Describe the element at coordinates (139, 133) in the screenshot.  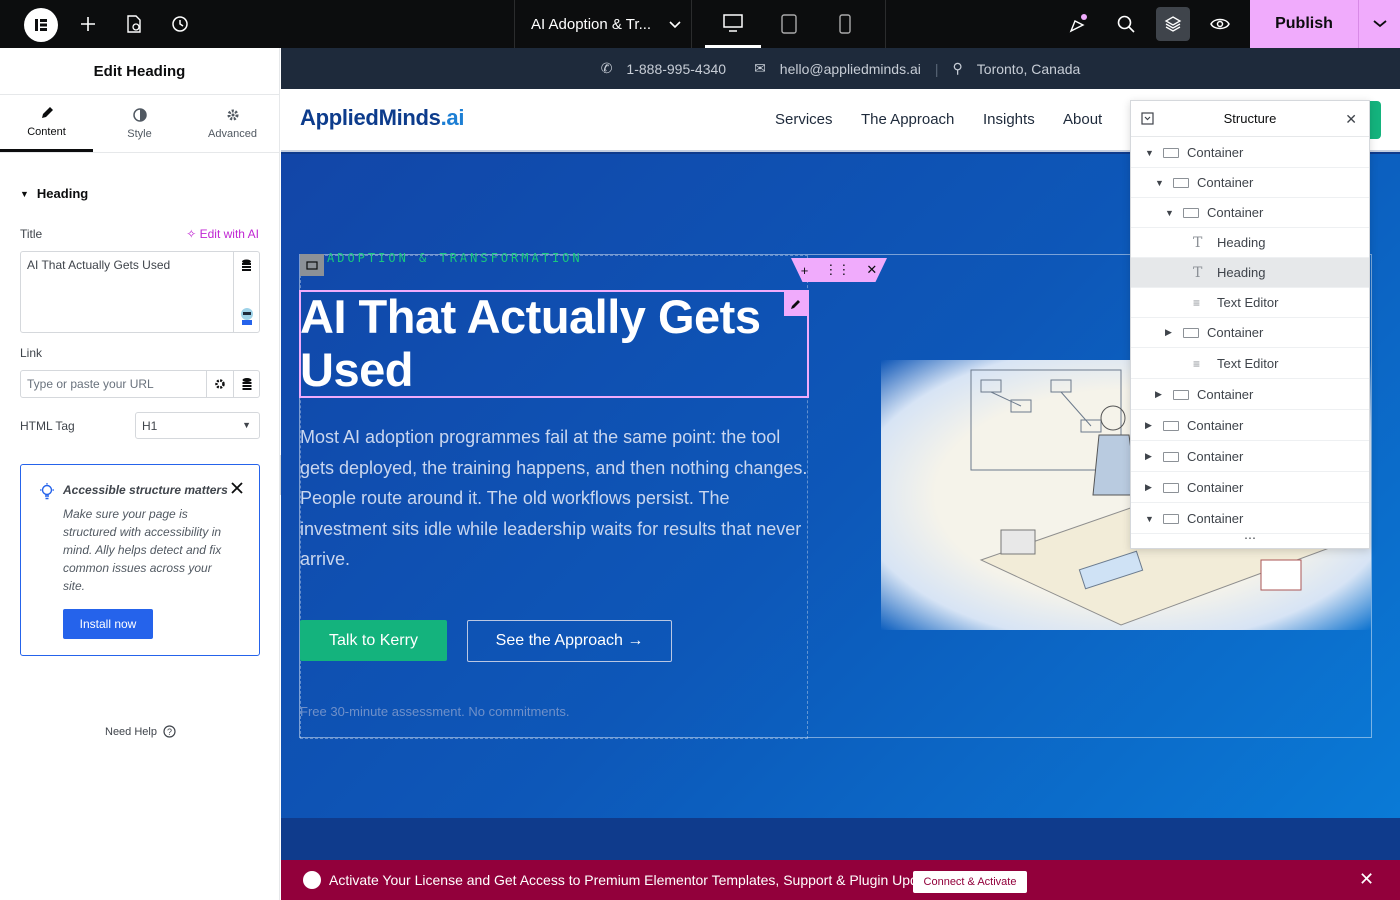
I see `tab-style-label: Style` at that location.